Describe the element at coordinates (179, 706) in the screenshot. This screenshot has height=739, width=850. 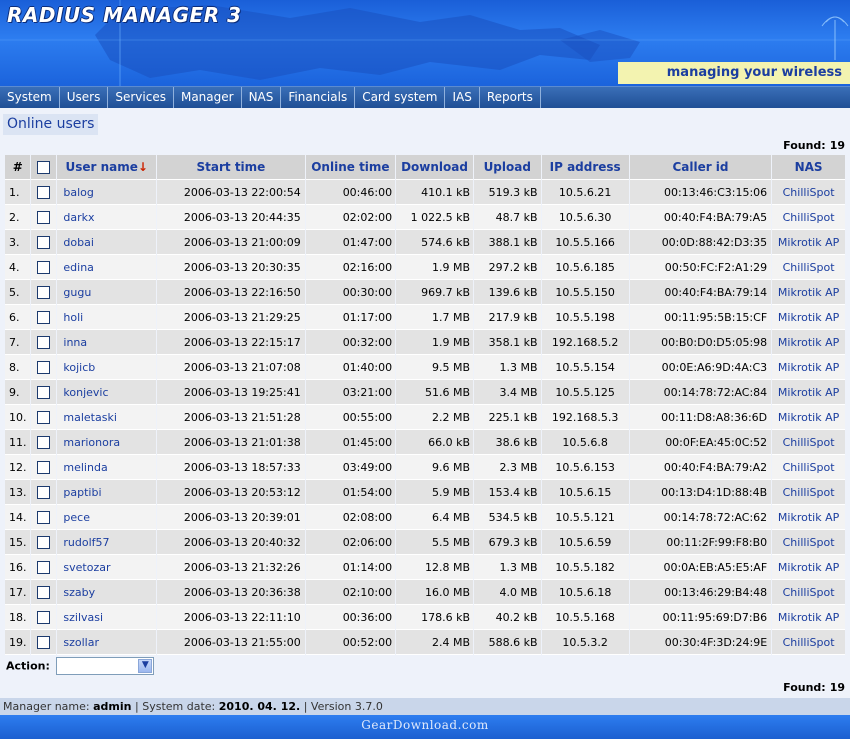
I see `system-date-label: System date:` at that location.